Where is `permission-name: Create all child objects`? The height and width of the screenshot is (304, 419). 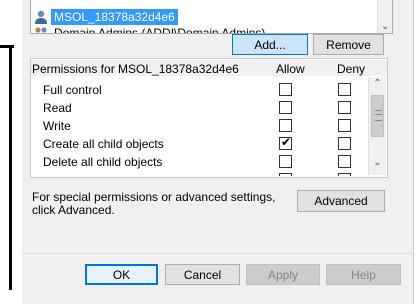 permission-name: Create all child objects is located at coordinates (103, 144).